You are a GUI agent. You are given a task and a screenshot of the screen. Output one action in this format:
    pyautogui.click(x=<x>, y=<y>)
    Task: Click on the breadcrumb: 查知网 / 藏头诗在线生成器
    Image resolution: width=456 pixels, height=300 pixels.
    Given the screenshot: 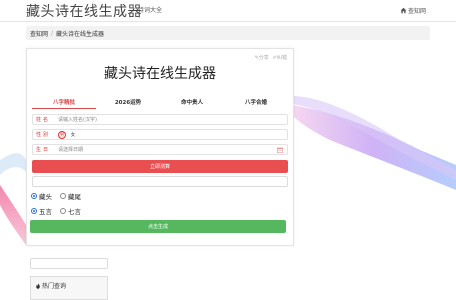 What is the action you would take?
    pyautogui.click(x=228, y=33)
    